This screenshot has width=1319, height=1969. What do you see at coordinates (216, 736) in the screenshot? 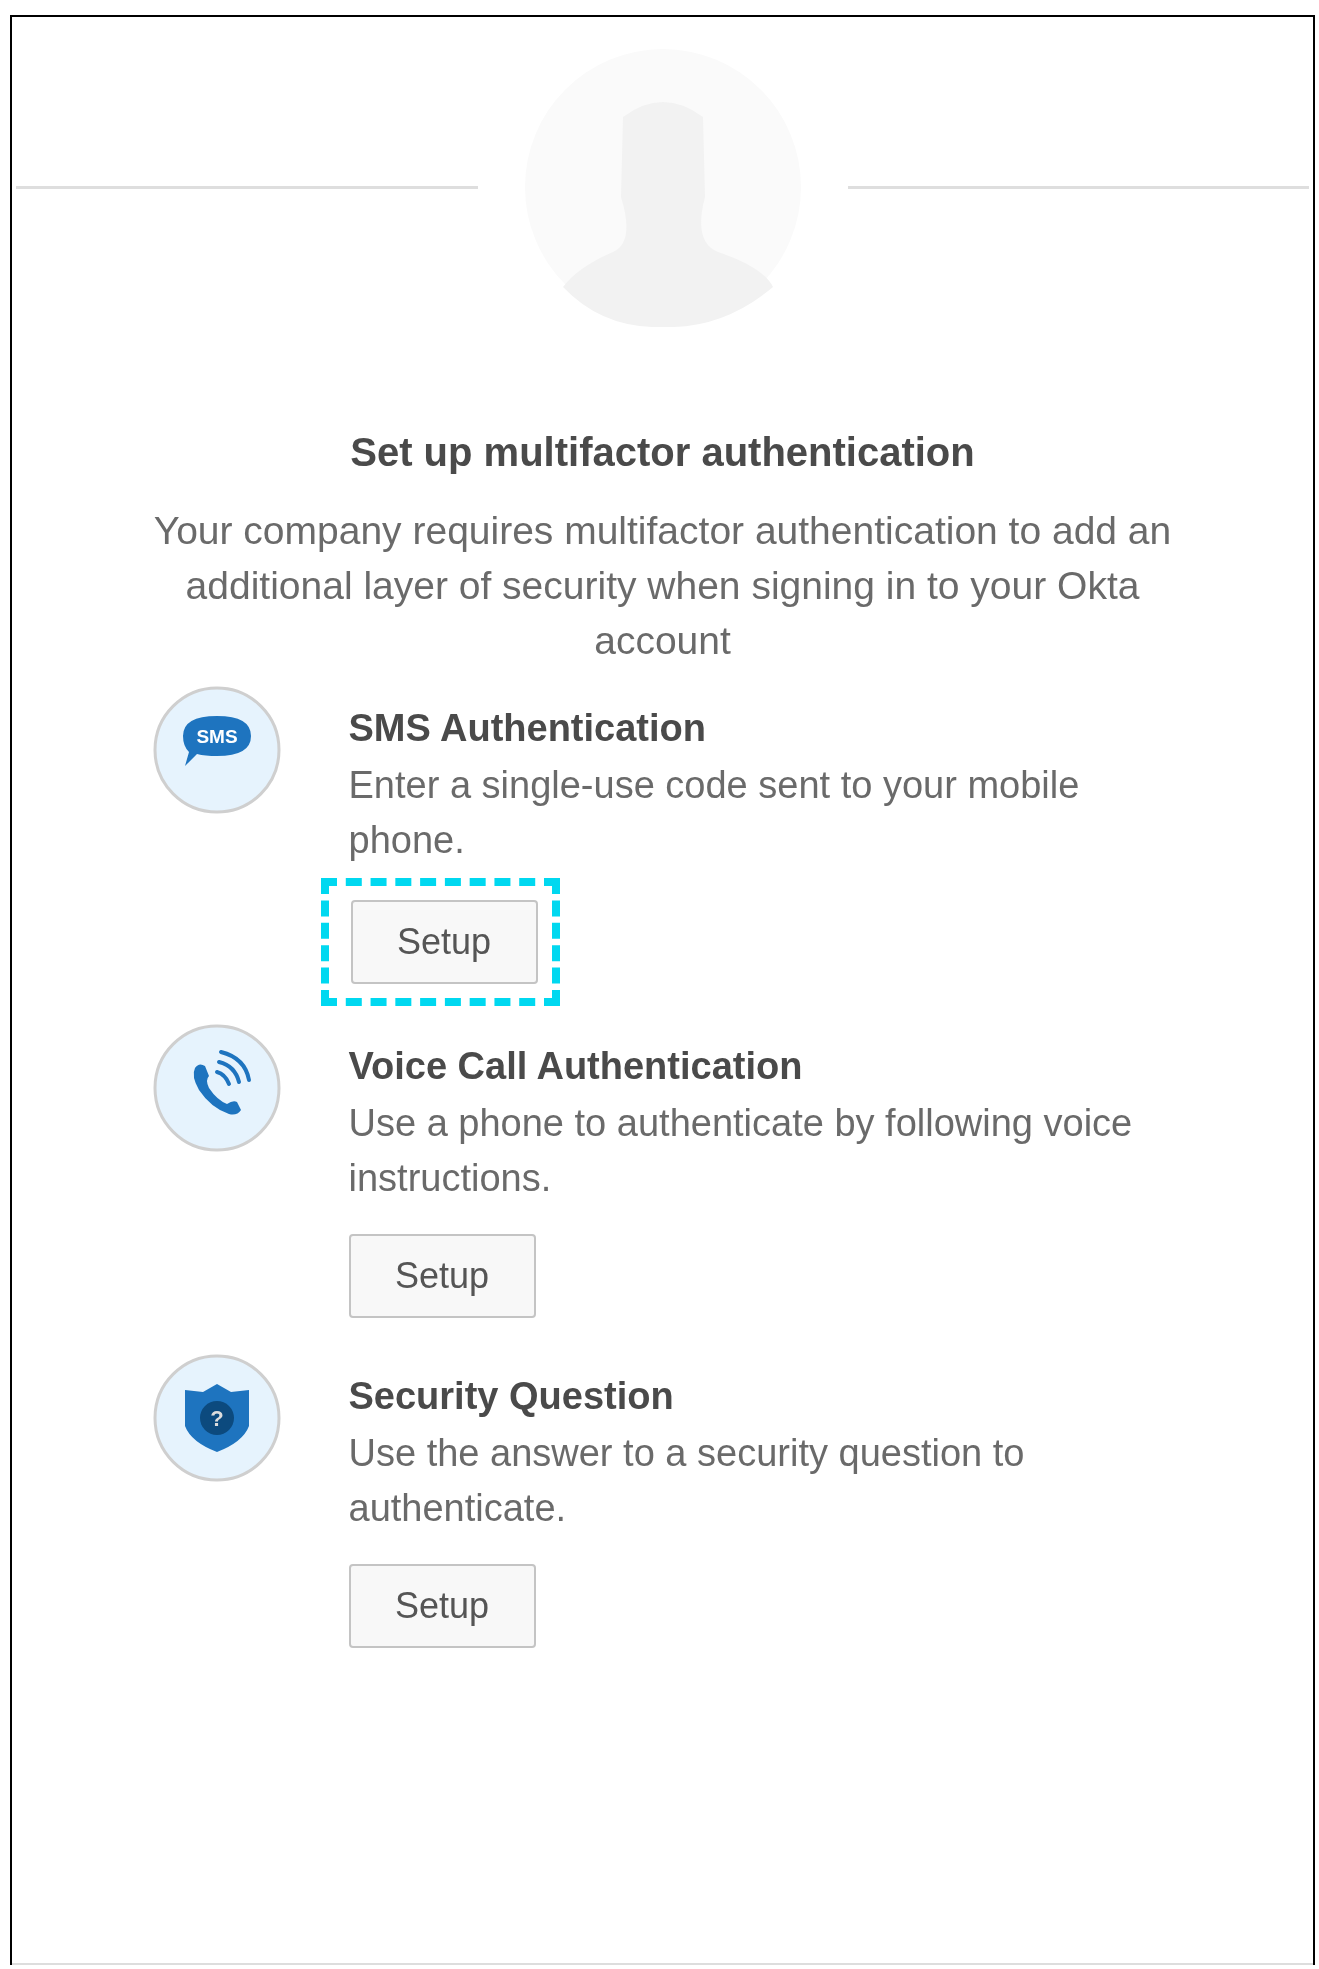
I see `sms-label: SMS` at bounding box center [216, 736].